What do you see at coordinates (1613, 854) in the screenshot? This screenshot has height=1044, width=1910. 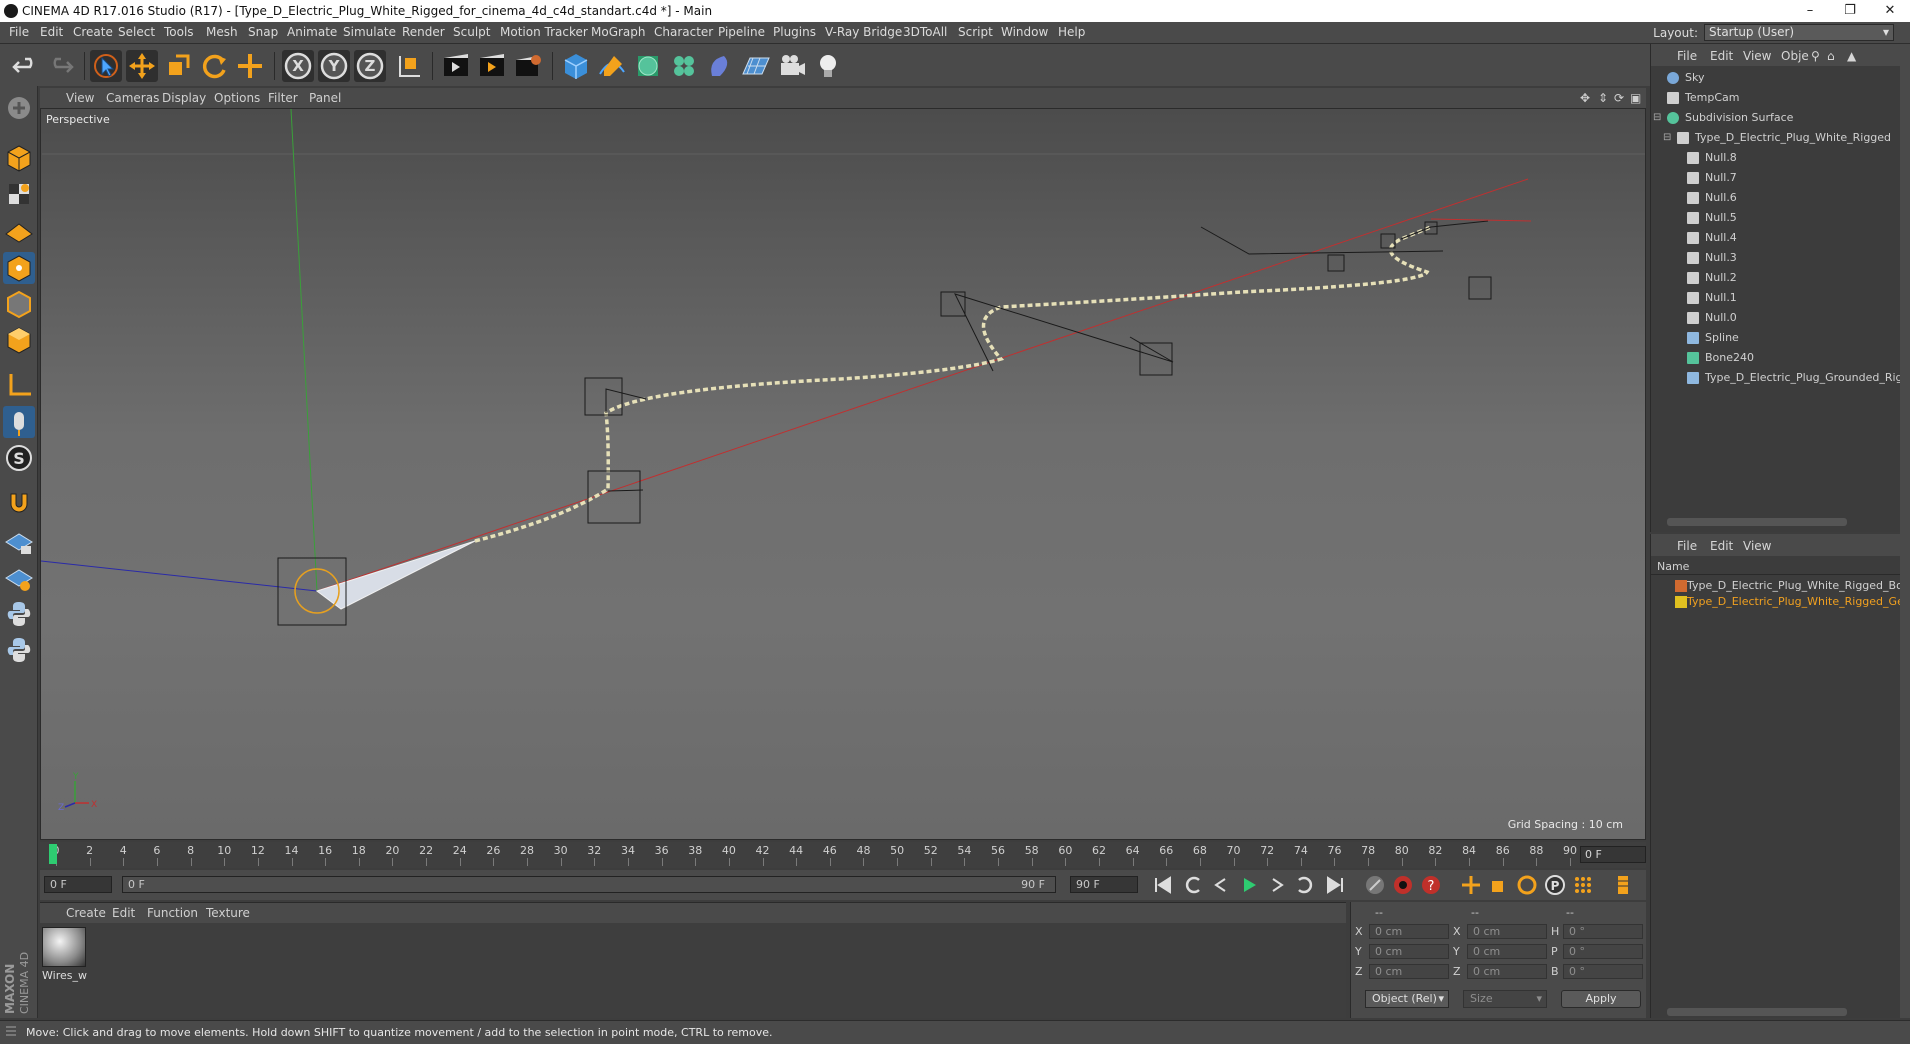 I see `current-frame-field: 0 F` at bounding box center [1613, 854].